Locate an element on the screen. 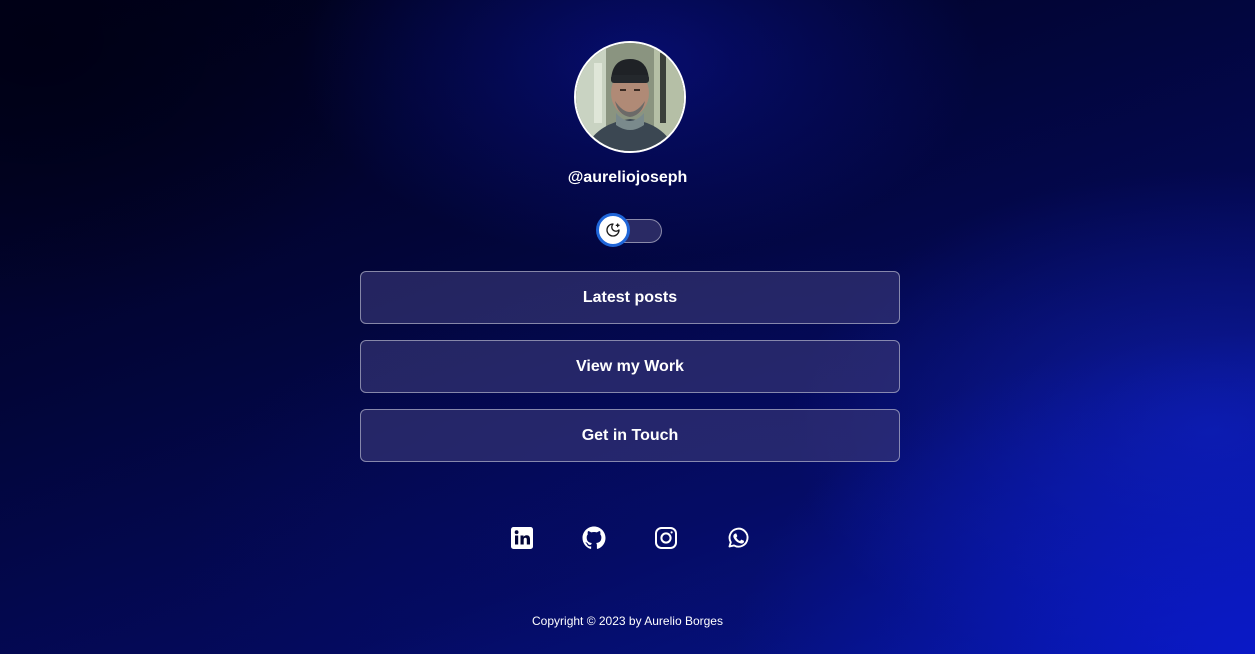 Image resolution: width=1255 pixels, height=654 pixels. profile-username: @aureliojoseph is located at coordinates (627, 177).